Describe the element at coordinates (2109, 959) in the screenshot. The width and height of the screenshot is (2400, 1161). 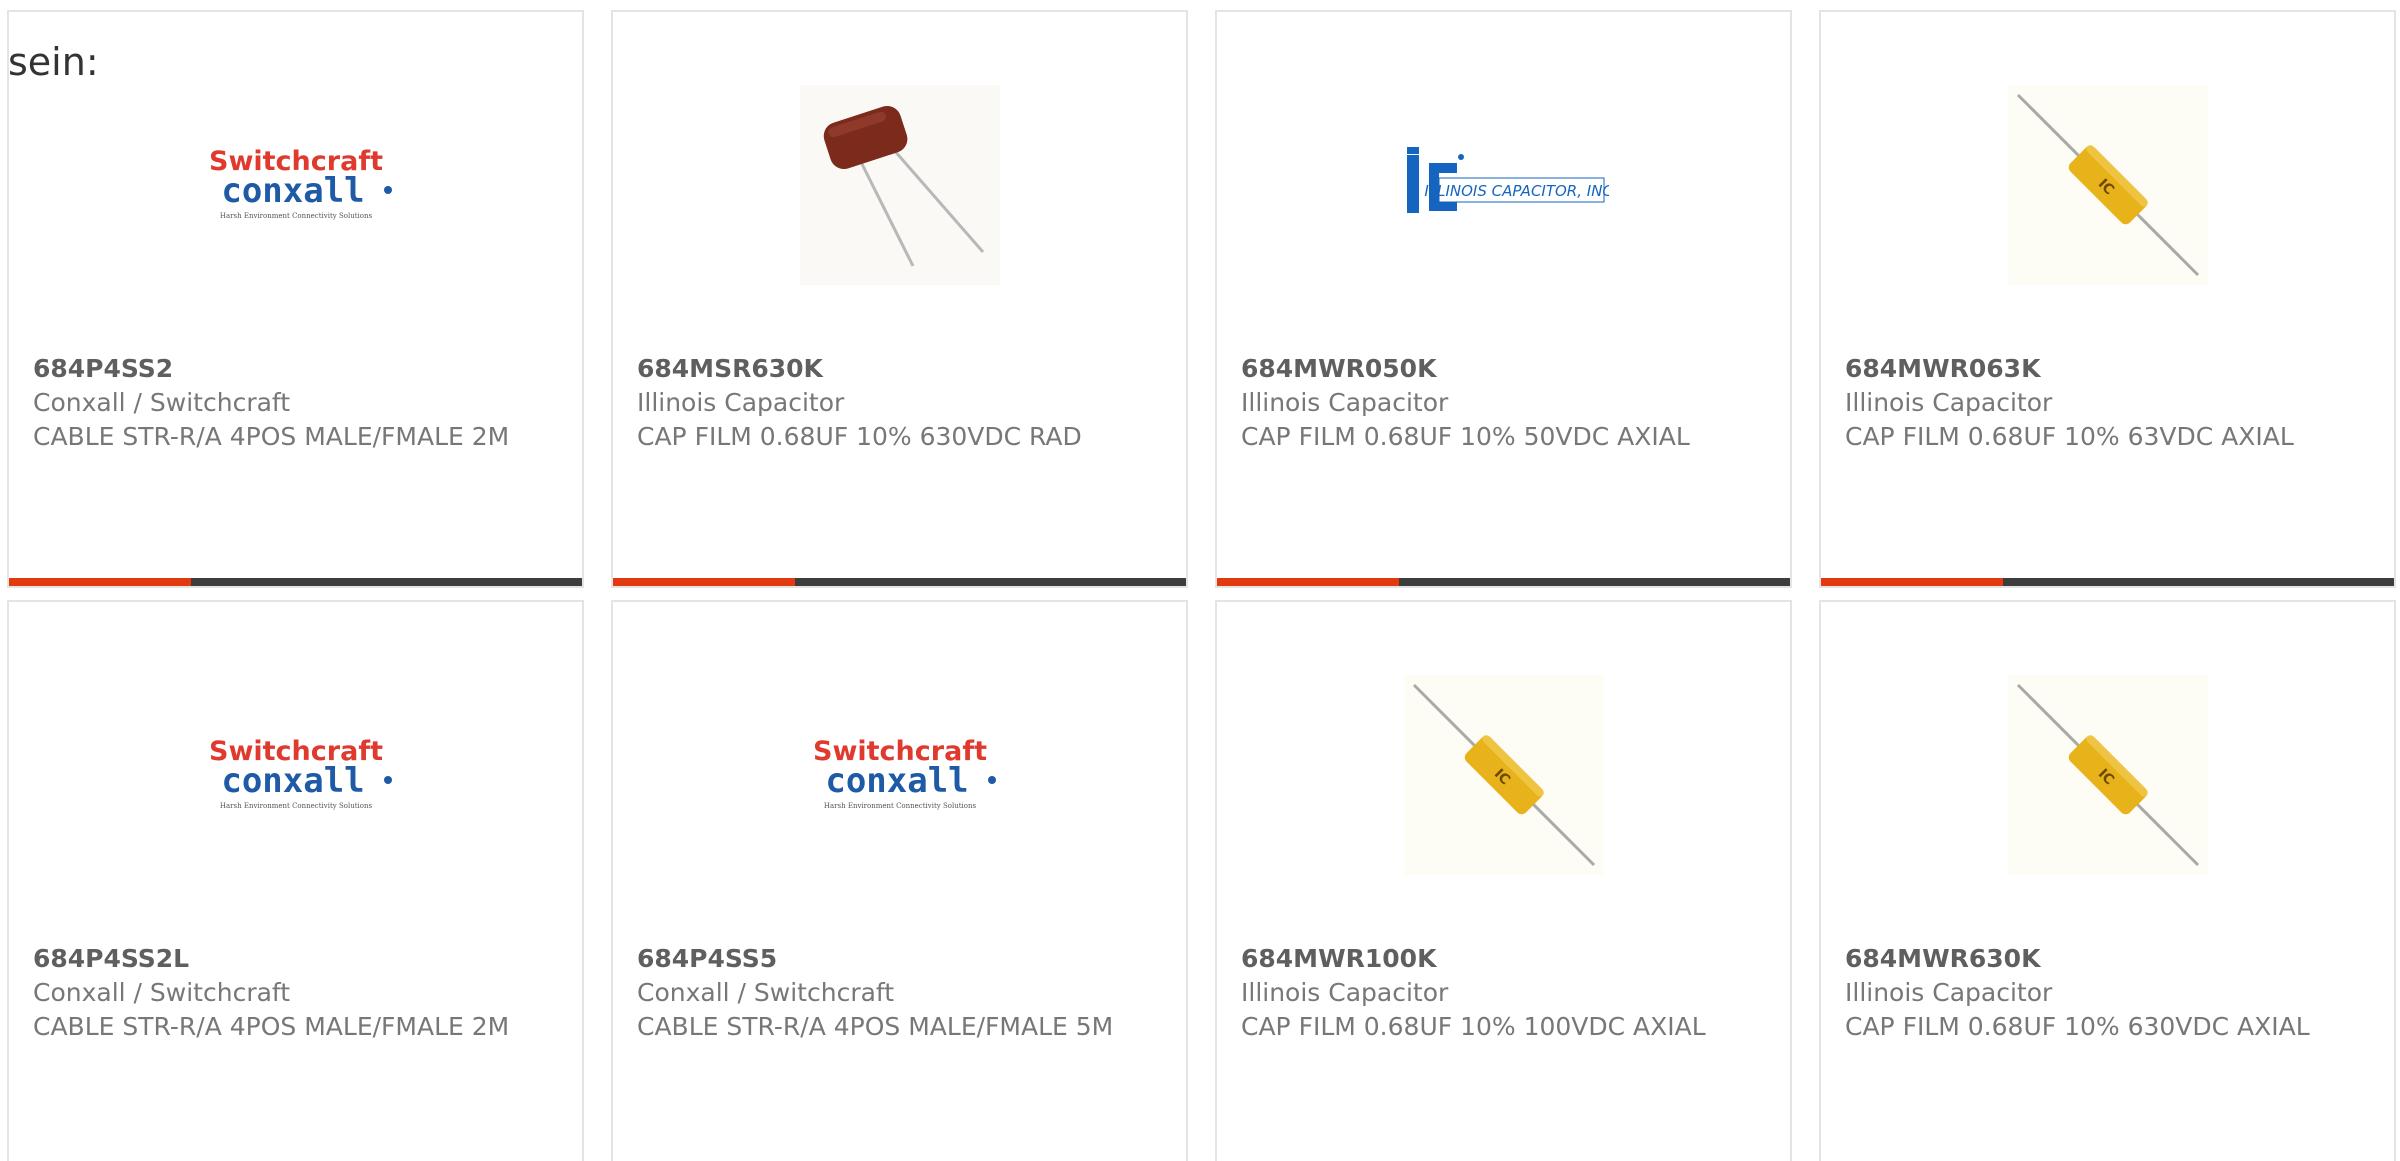
I see `part-number-link: 684MWR630K` at that location.